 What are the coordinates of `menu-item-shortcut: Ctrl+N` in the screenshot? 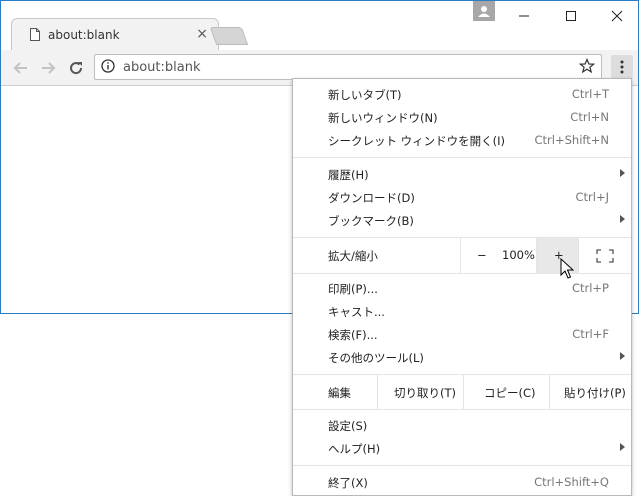 It's located at (589, 117).